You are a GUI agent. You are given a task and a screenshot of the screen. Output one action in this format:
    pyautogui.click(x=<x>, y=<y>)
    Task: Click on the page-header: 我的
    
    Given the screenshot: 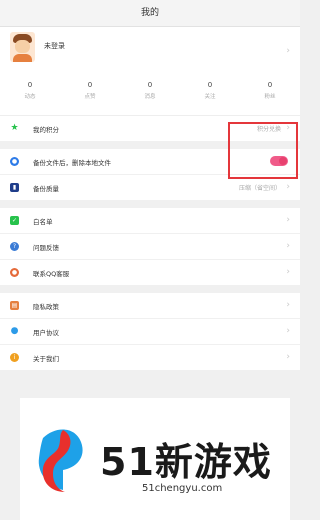 What is the action you would take?
    pyautogui.click(x=150, y=13)
    